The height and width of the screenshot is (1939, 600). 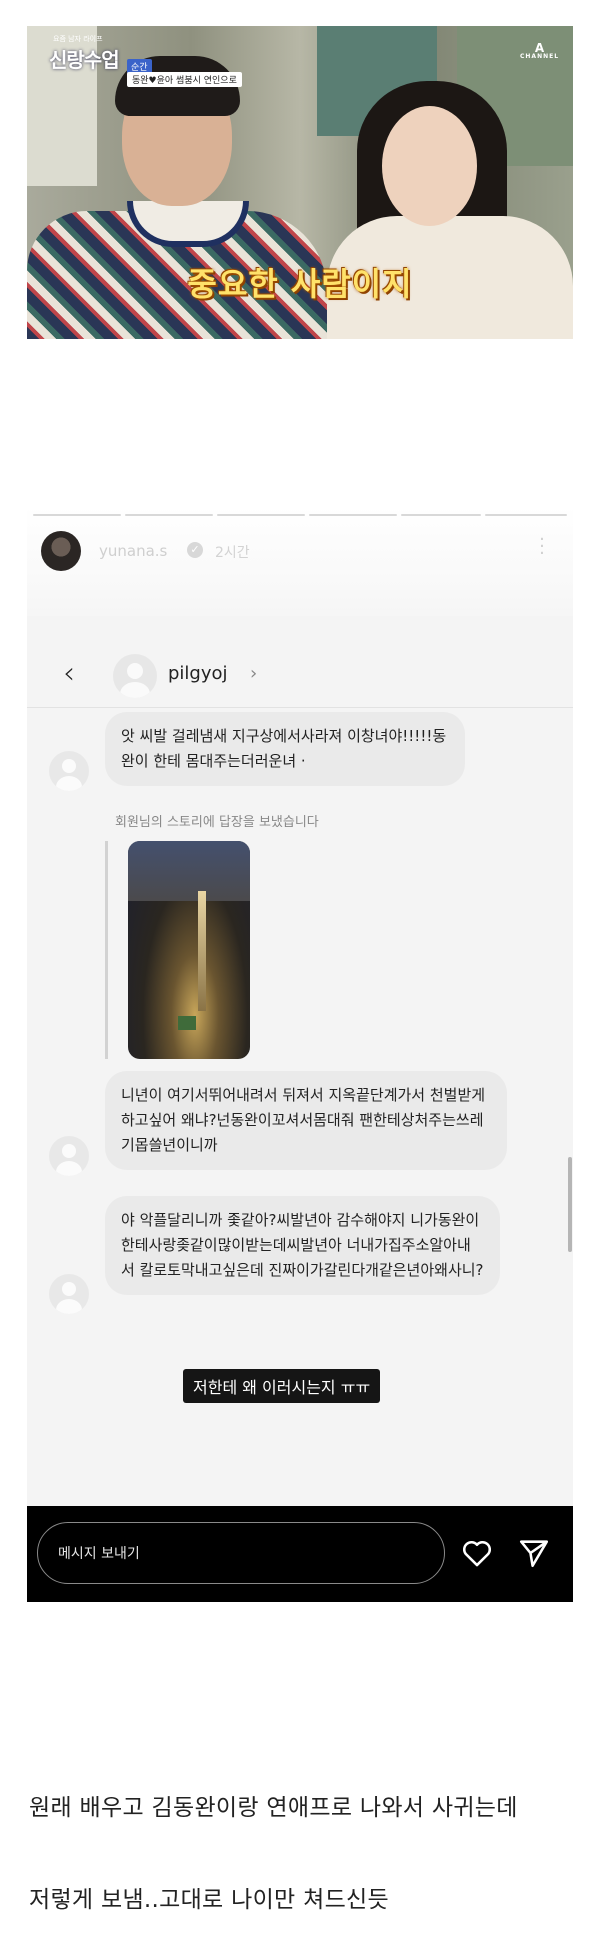 What do you see at coordinates (253, 673) in the screenshot?
I see `chevron-right-icon: ›` at bounding box center [253, 673].